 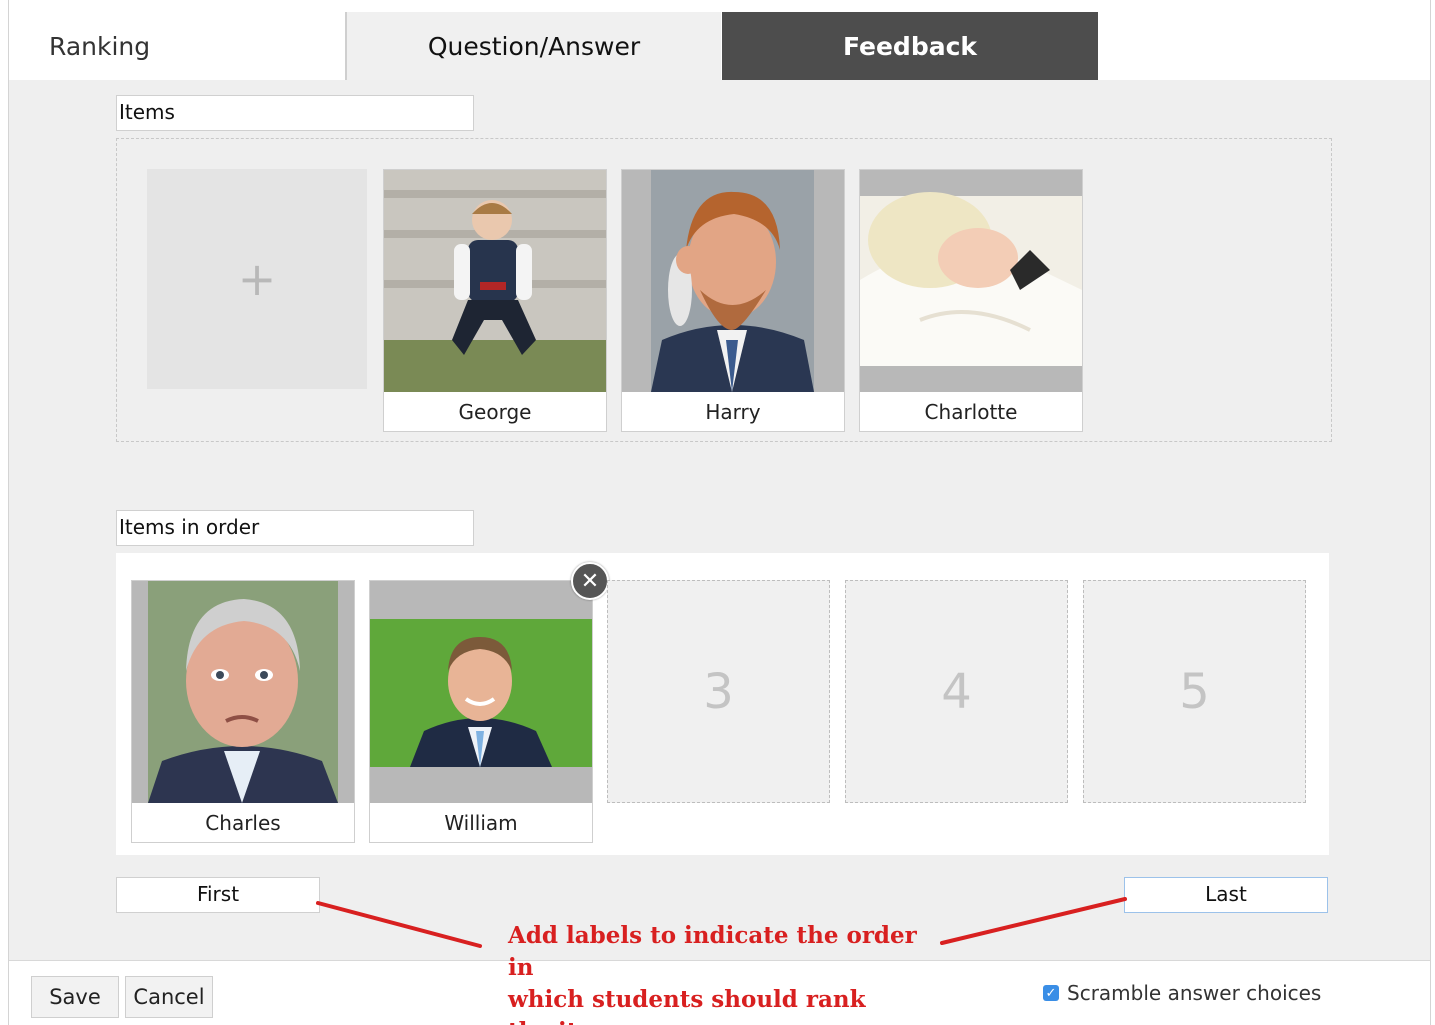 I want to click on order-label-input: Items in order, so click(x=295, y=528).